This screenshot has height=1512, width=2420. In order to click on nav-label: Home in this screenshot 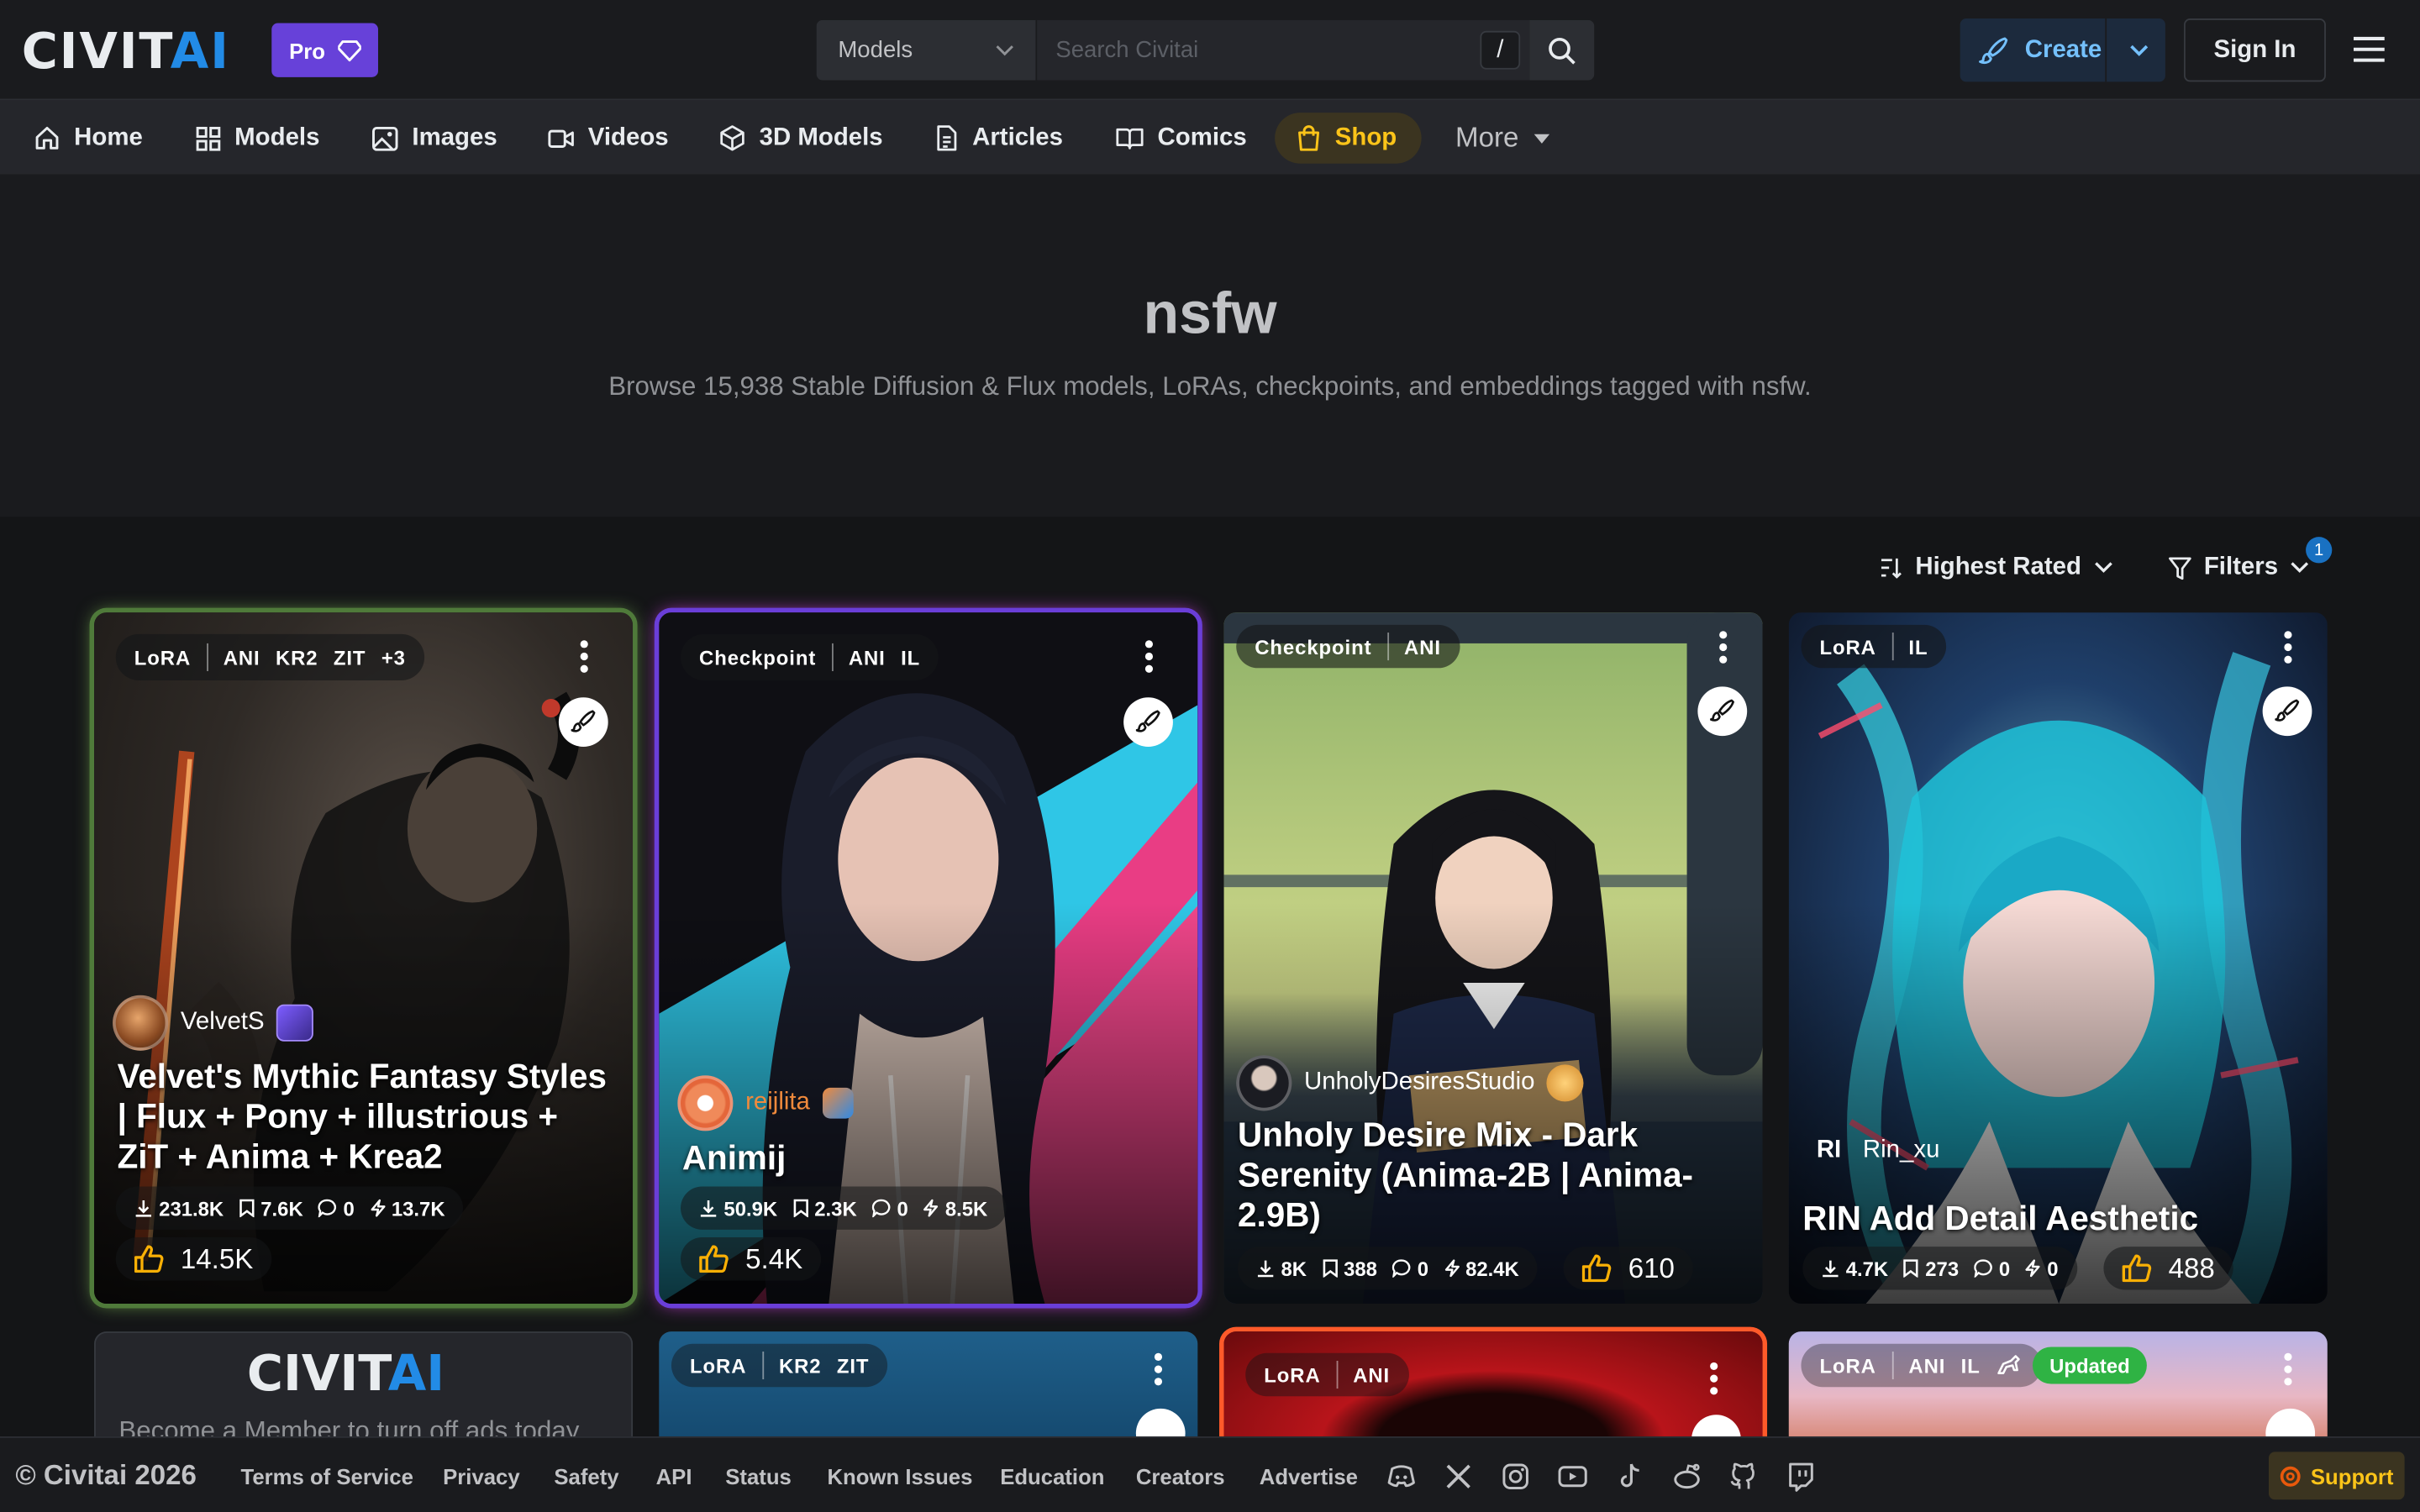, I will do `click(109, 137)`.